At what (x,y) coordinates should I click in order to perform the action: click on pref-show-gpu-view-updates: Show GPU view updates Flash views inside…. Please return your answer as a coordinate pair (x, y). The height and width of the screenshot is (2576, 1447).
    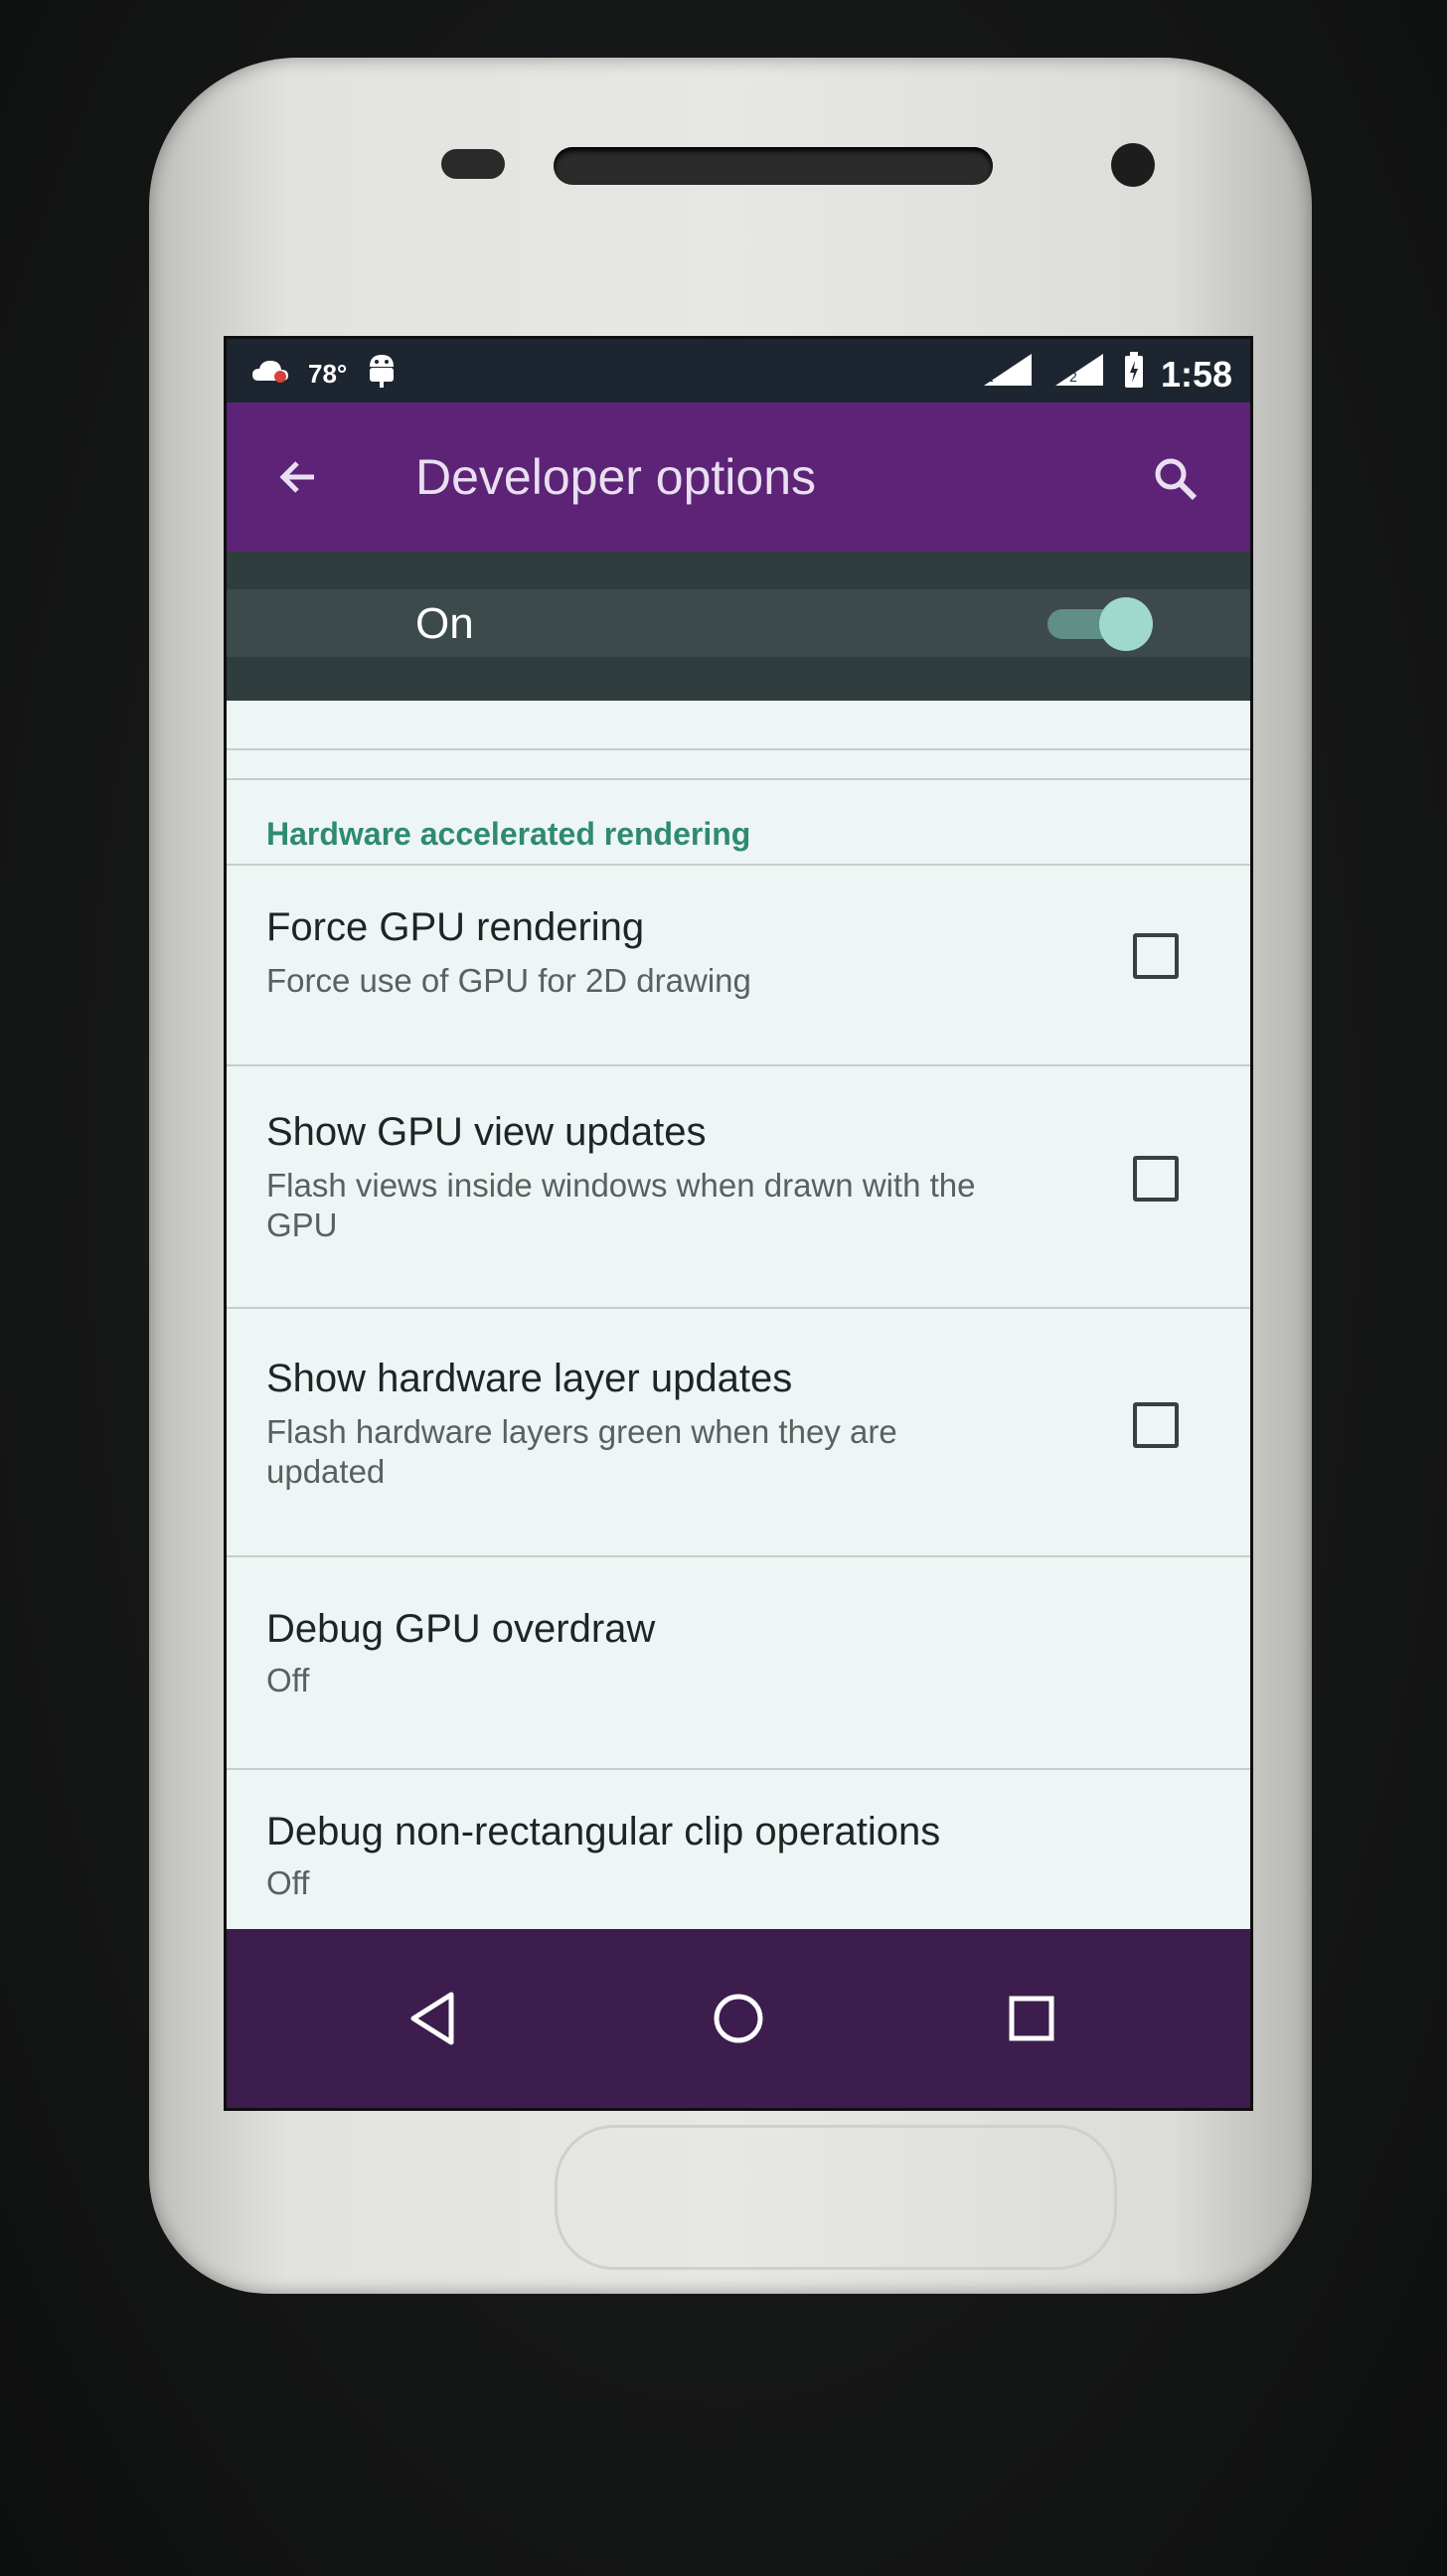
    Looking at the image, I should click on (739, 1185).